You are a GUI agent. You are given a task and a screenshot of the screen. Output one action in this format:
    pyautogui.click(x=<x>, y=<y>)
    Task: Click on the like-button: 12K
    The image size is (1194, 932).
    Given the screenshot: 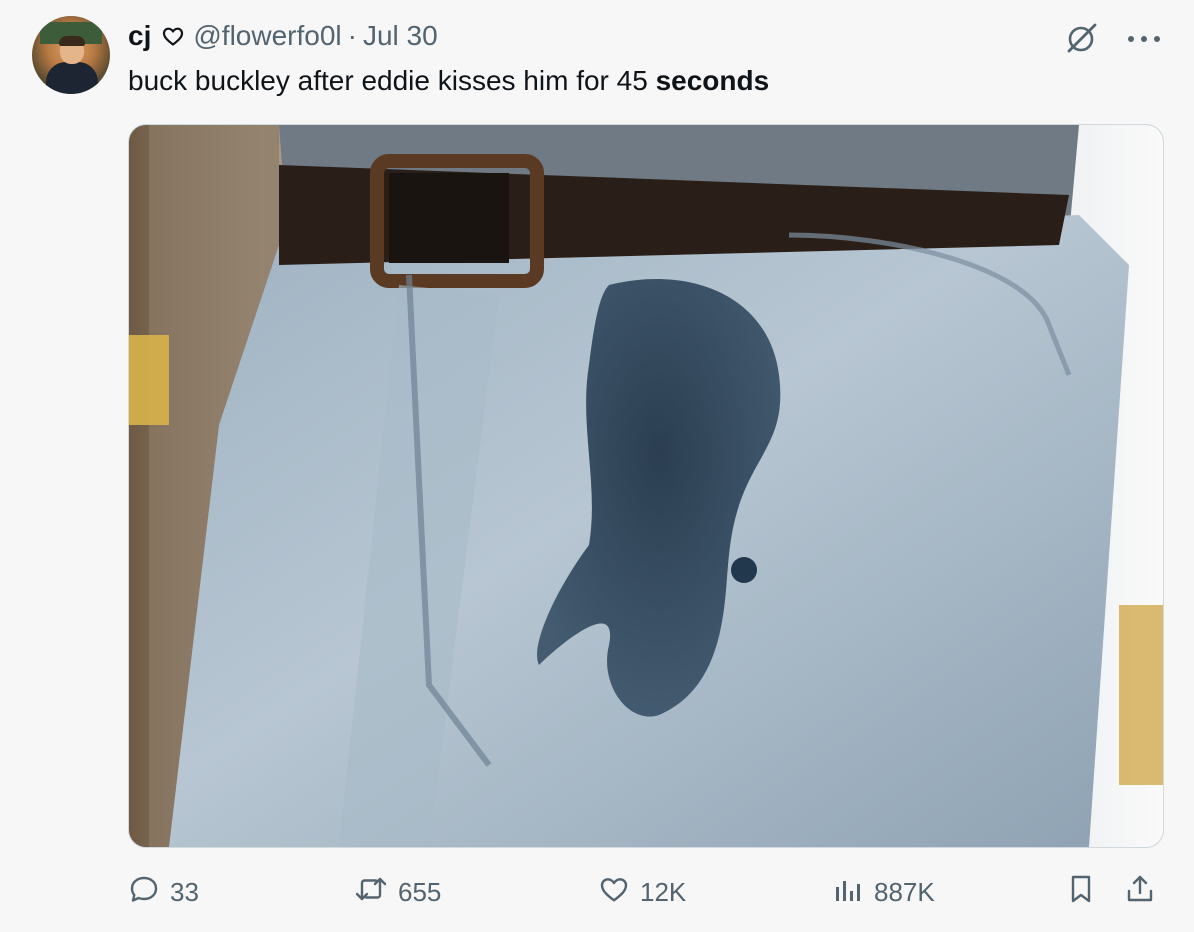 What is the action you would take?
    pyautogui.click(x=642, y=892)
    